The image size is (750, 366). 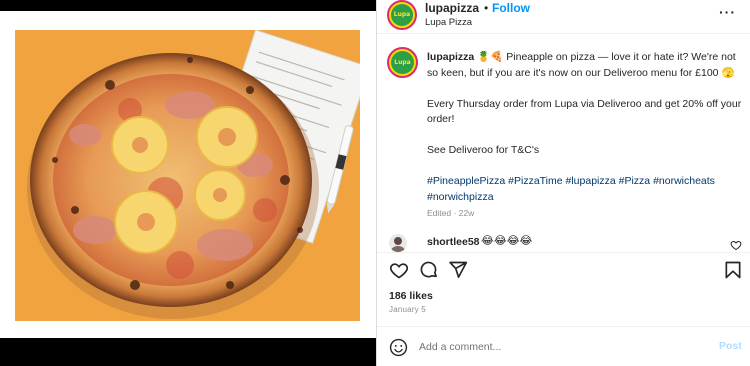 I want to click on share-icon, so click(x=458, y=270).